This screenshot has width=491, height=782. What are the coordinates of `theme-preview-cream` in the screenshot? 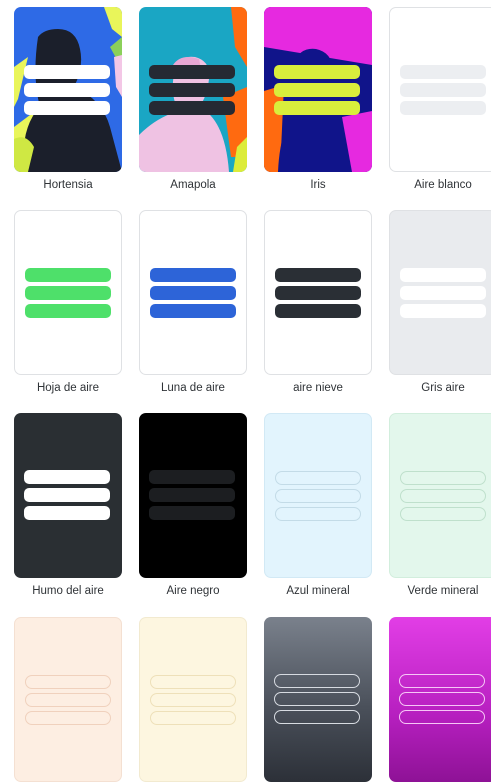 It's located at (193, 699).